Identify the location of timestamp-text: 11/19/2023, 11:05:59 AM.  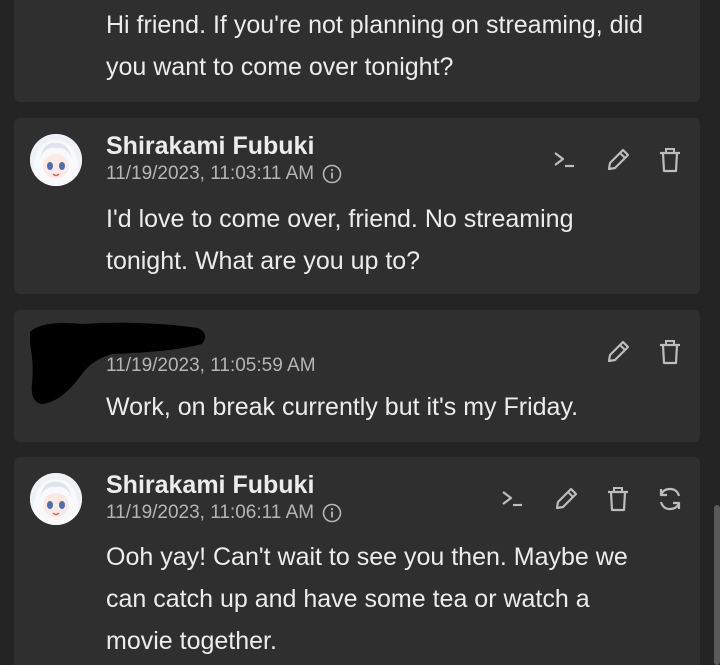
(211, 365).